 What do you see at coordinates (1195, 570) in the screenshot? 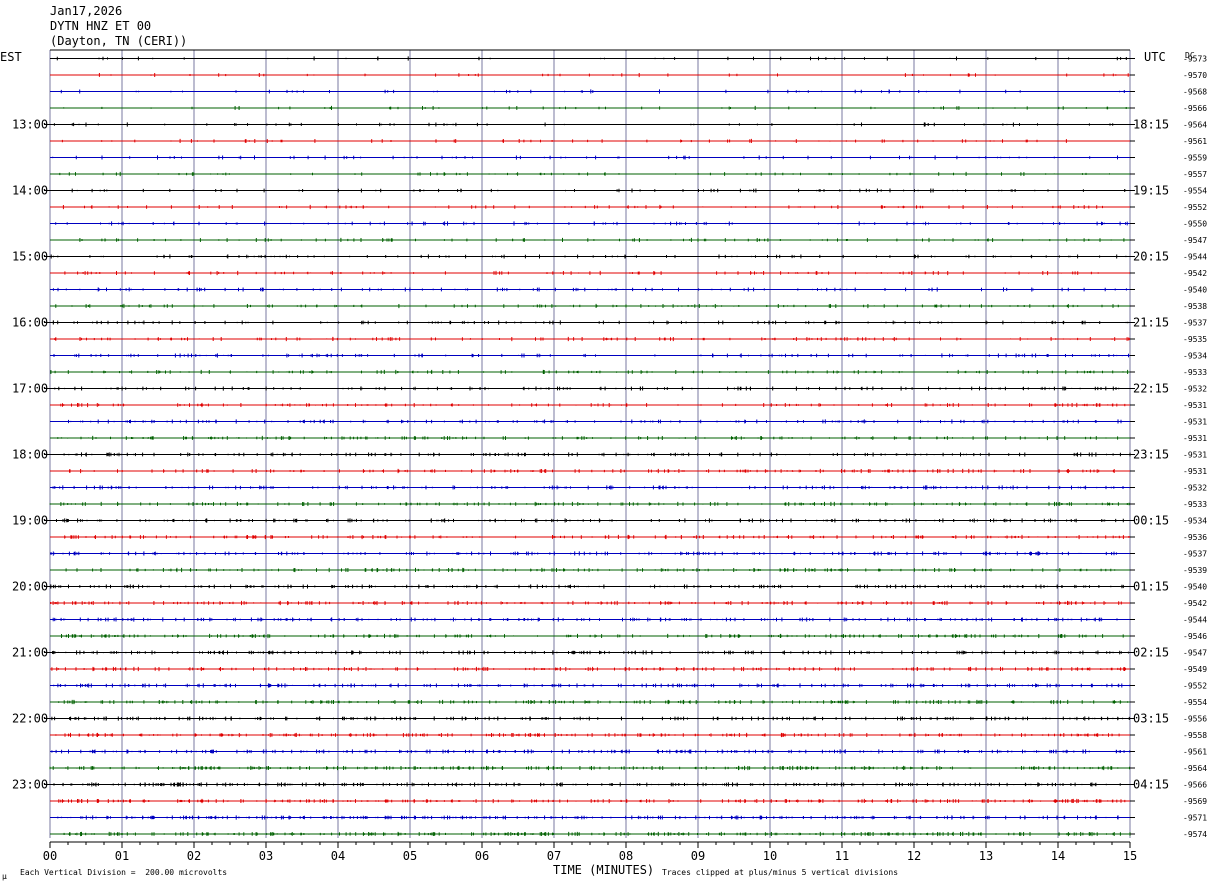
I see `dc-offset-label: -9539` at bounding box center [1195, 570].